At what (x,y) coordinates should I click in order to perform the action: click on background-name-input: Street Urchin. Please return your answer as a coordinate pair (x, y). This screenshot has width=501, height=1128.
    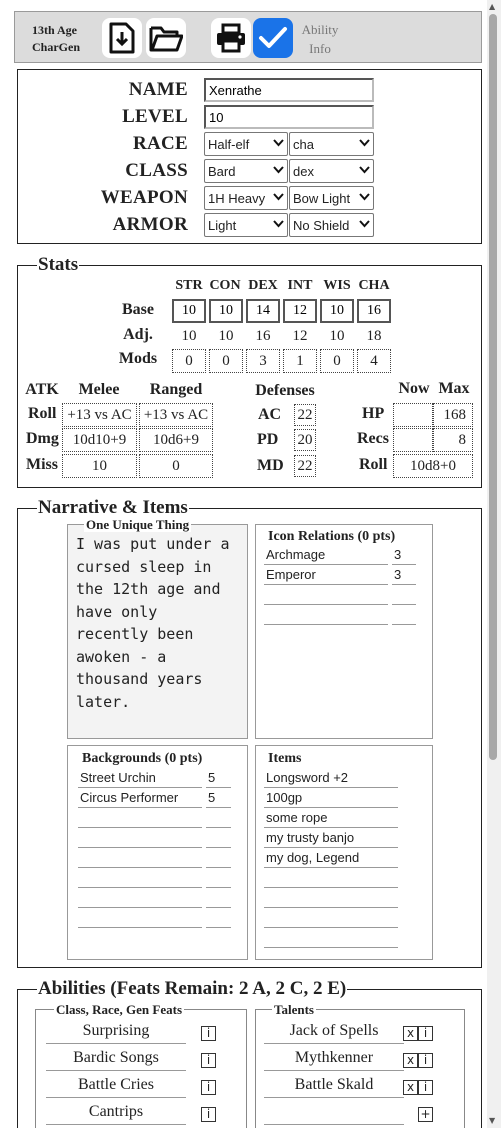
    Looking at the image, I should click on (140, 778).